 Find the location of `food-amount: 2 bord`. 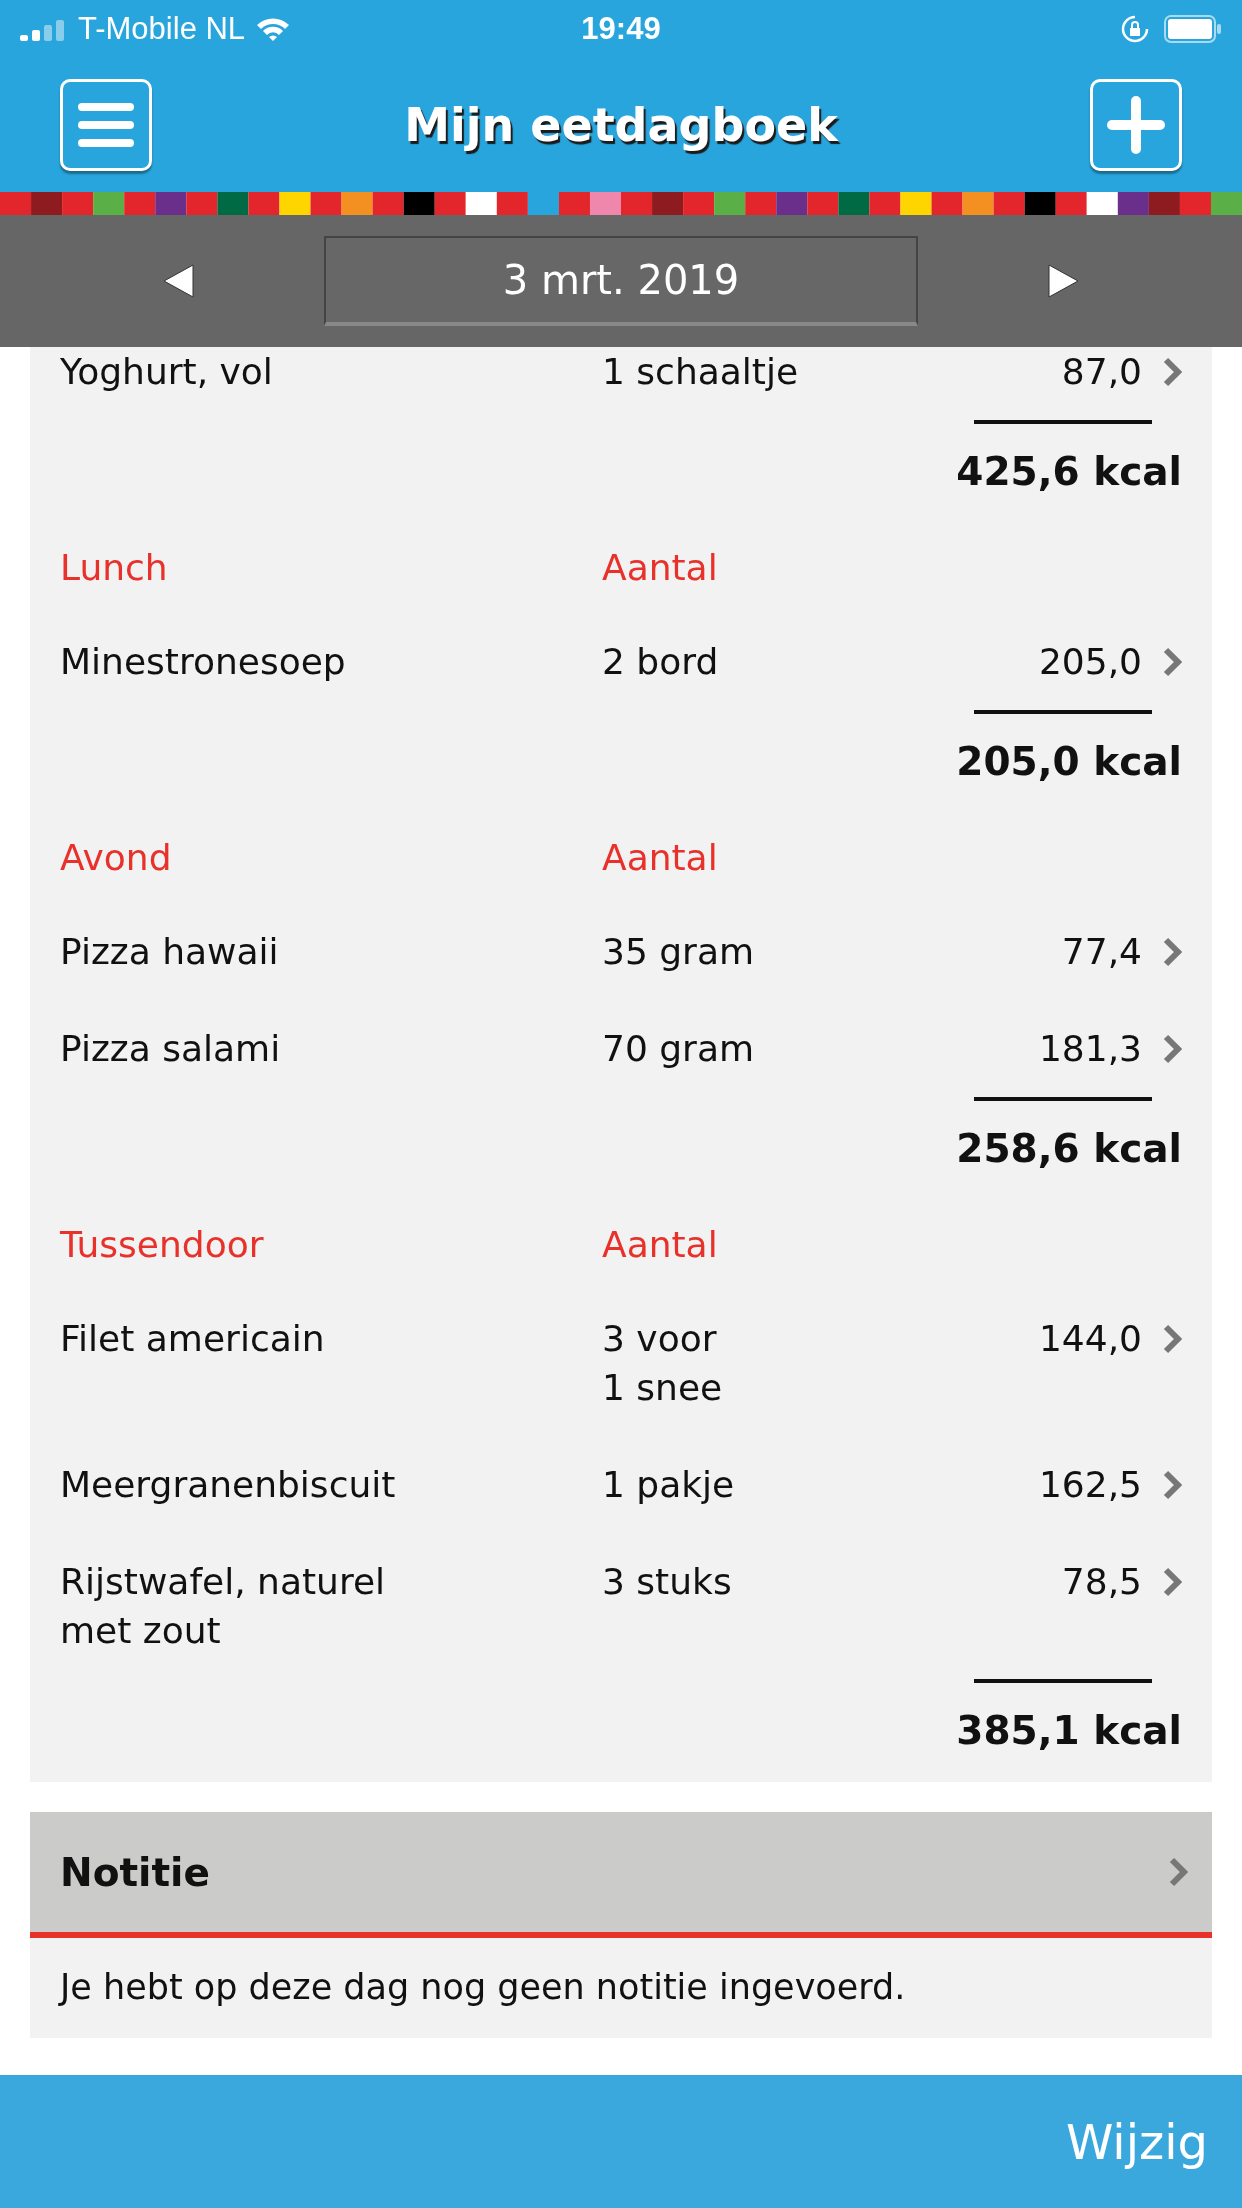

food-amount: 2 bord is located at coordinates (661, 662).